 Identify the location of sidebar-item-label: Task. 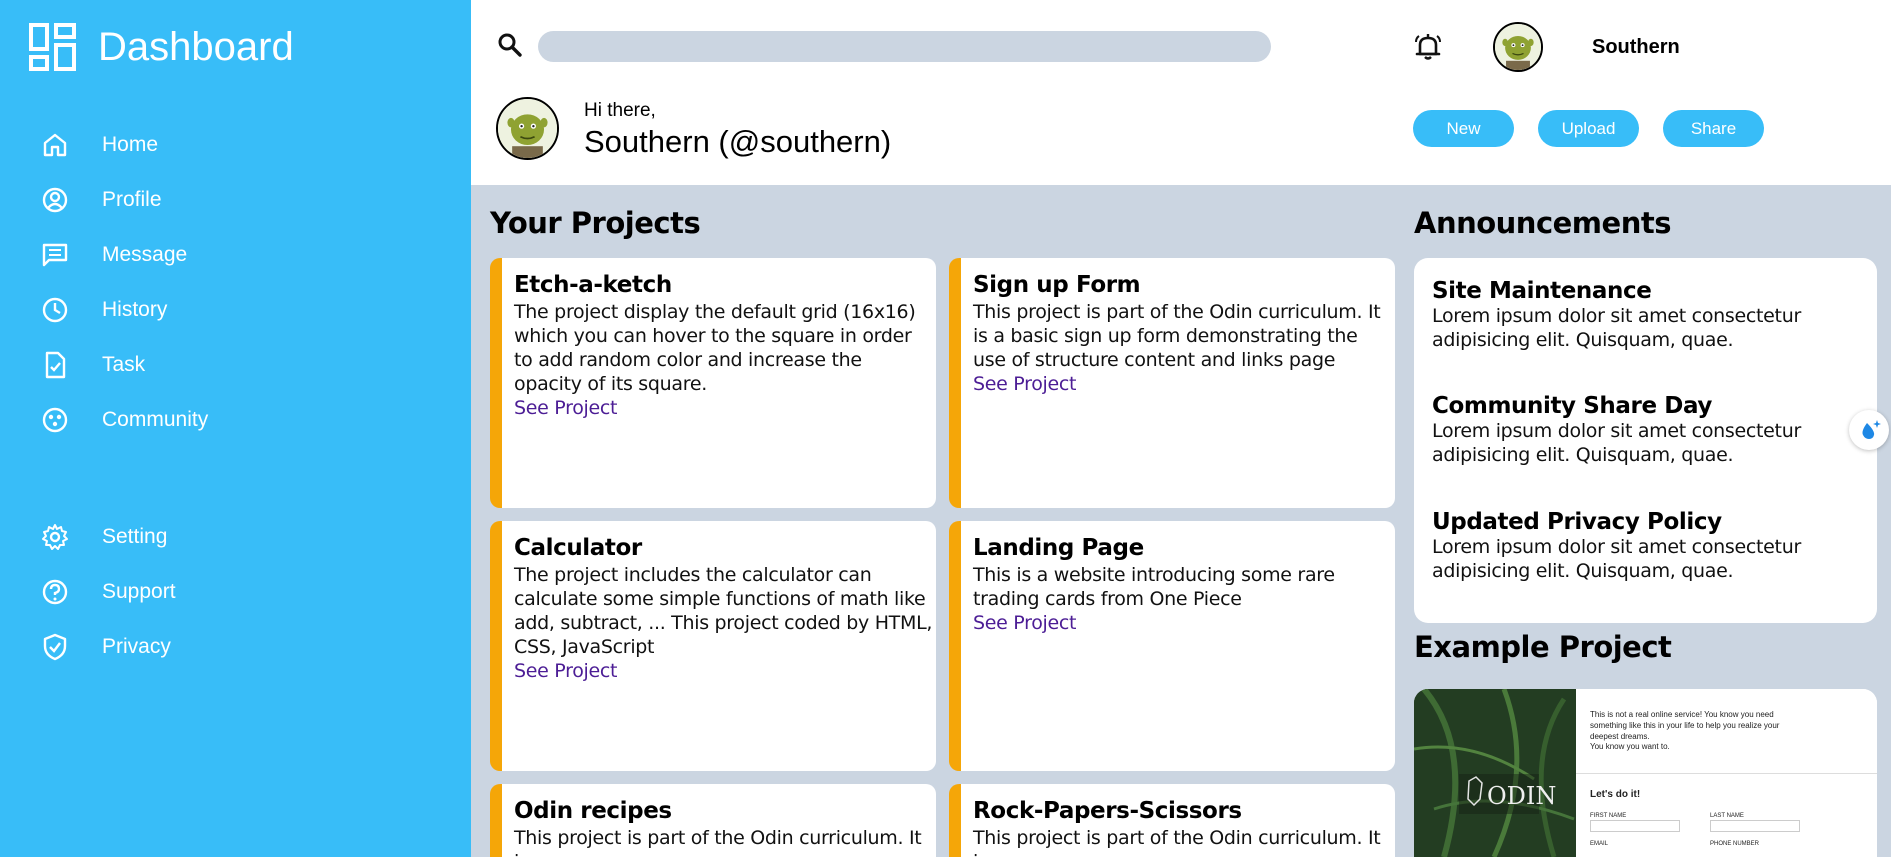
(124, 364).